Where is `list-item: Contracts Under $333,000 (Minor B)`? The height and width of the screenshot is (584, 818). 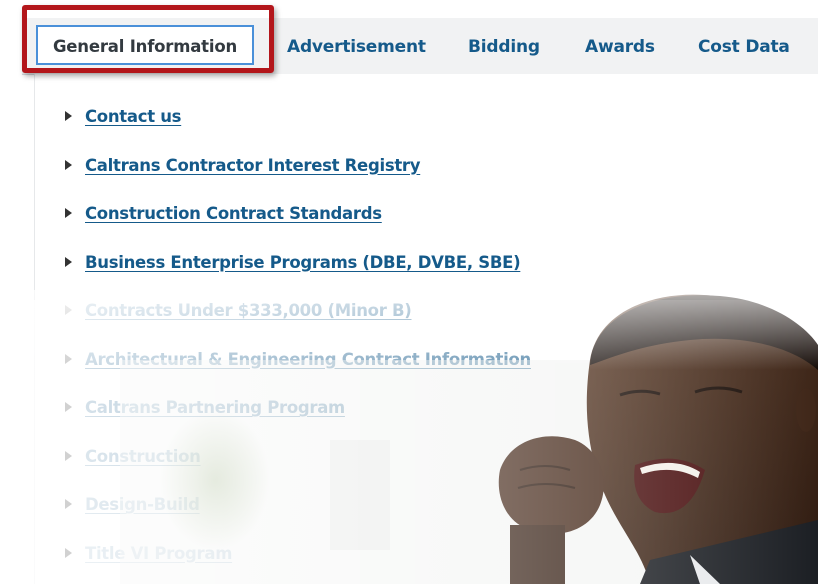
list-item: Contracts Under $333,000 (Minor B) is located at coordinates (298, 325).